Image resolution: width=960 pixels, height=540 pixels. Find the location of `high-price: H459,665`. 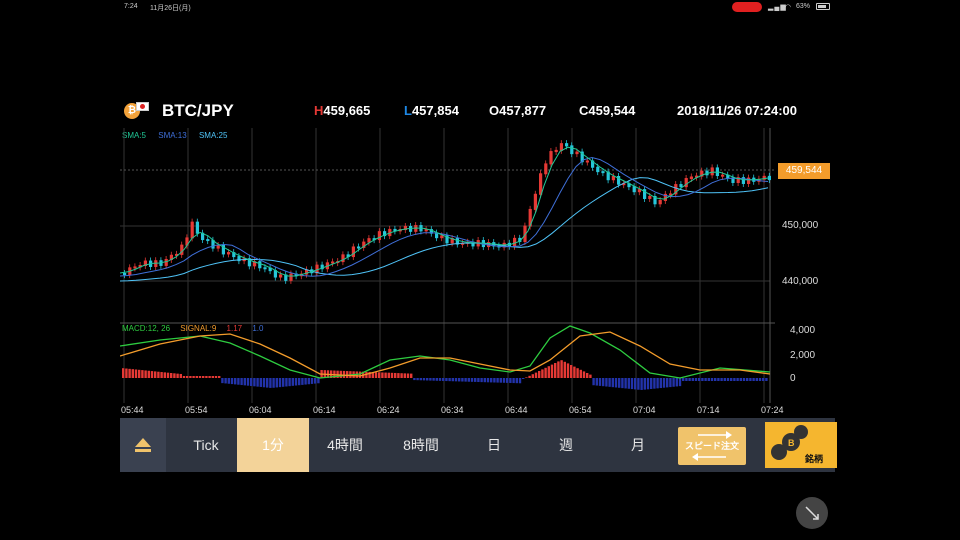

high-price: H459,665 is located at coordinates (342, 110).